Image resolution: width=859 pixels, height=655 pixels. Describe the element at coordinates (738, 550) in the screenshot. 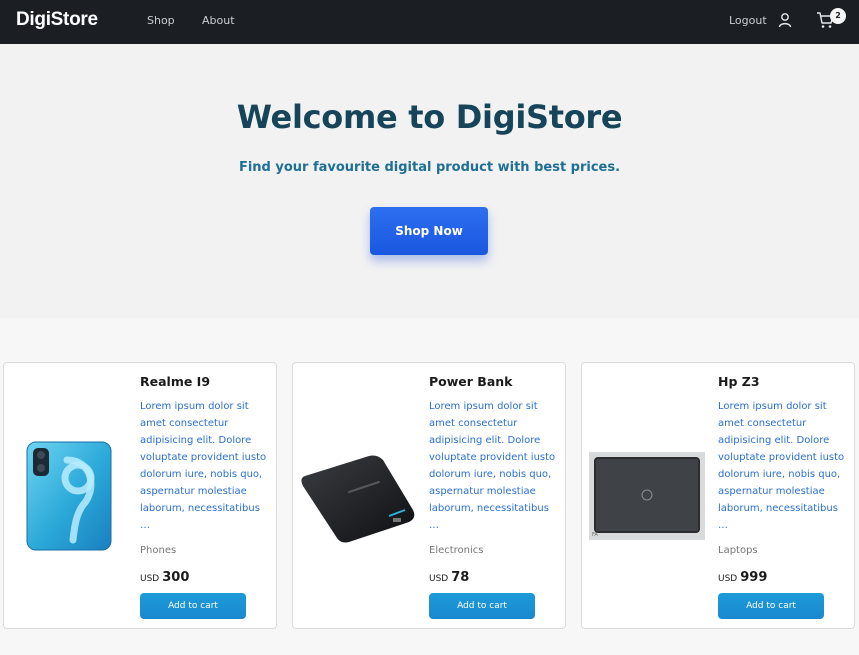

I see `product-category: Laptops` at that location.